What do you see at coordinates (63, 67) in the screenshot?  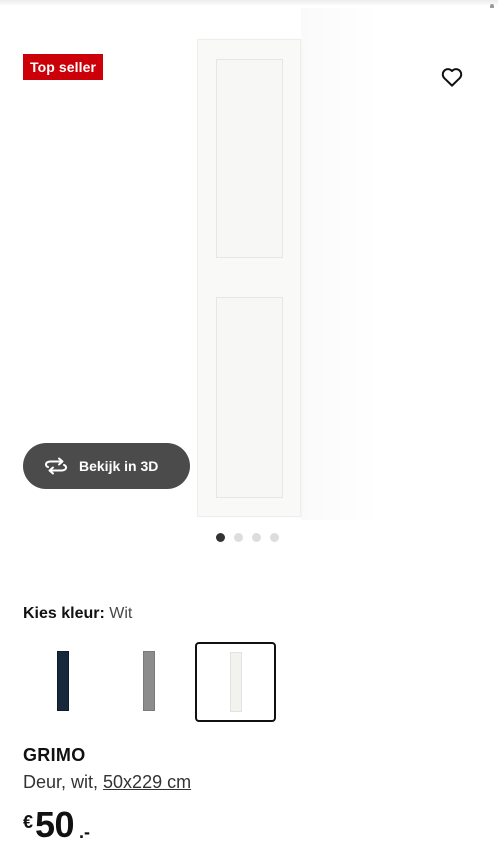 I see `top-seller-badge: Top seller` at bounding box center [63, 67].